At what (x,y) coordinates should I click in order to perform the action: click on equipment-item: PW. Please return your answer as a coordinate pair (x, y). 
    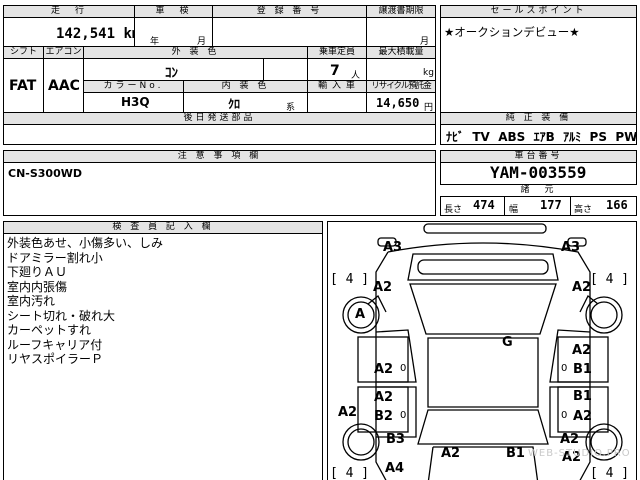
    Looking at the image, I should click on (626, 137).